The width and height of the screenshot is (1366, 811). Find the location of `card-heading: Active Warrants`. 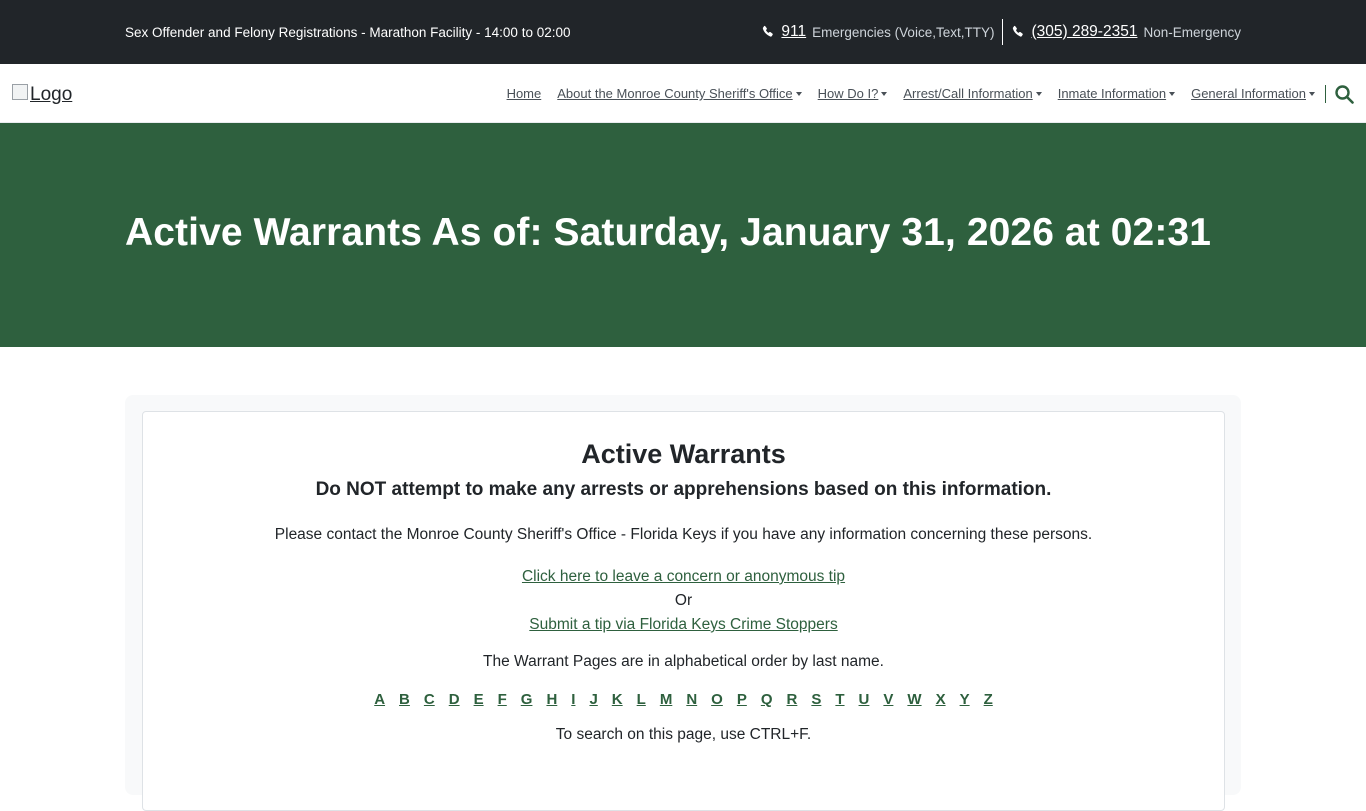

card-heading: Active Warrants is located at coordinates (683, 454).